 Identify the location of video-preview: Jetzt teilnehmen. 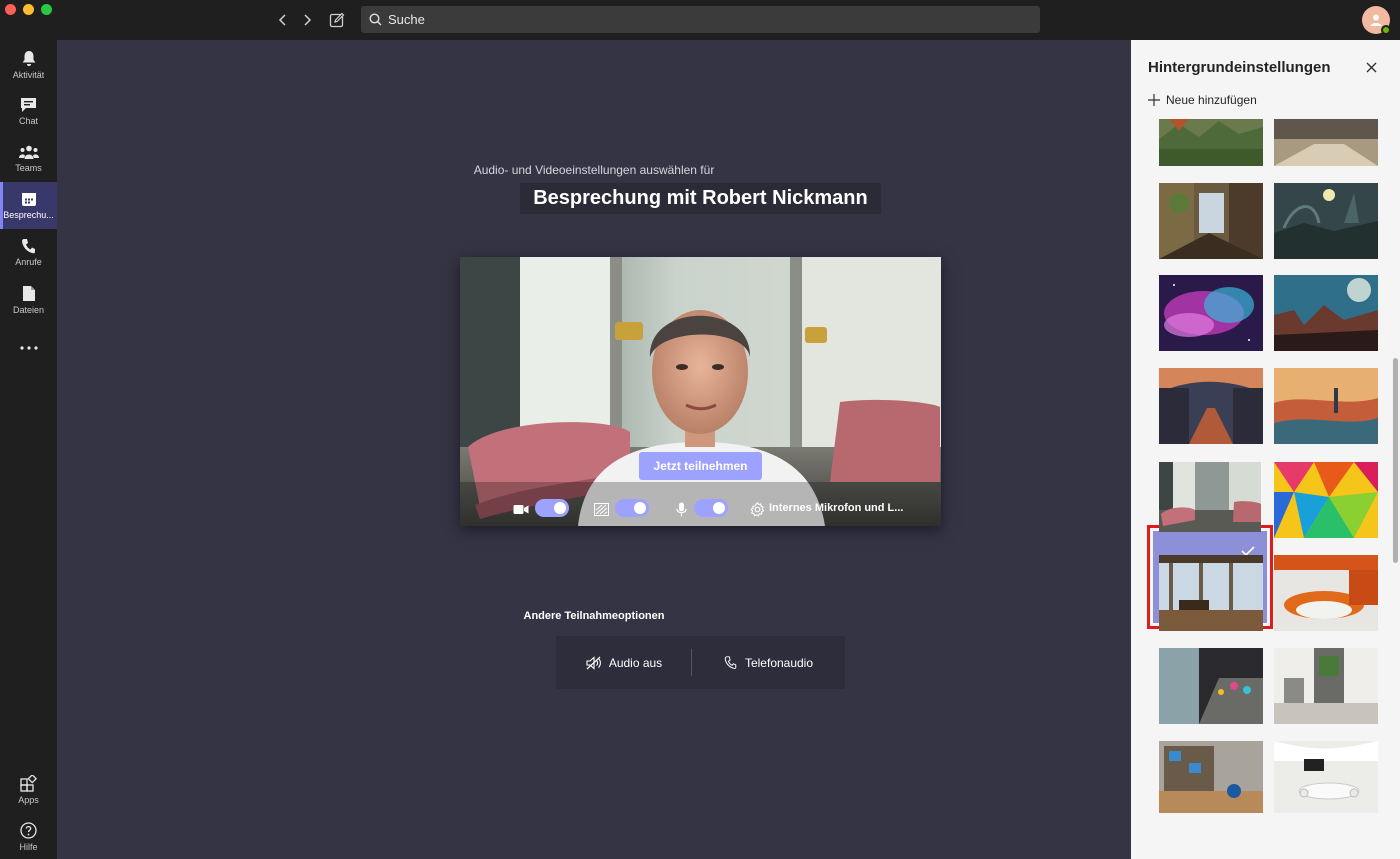
(700, 391).